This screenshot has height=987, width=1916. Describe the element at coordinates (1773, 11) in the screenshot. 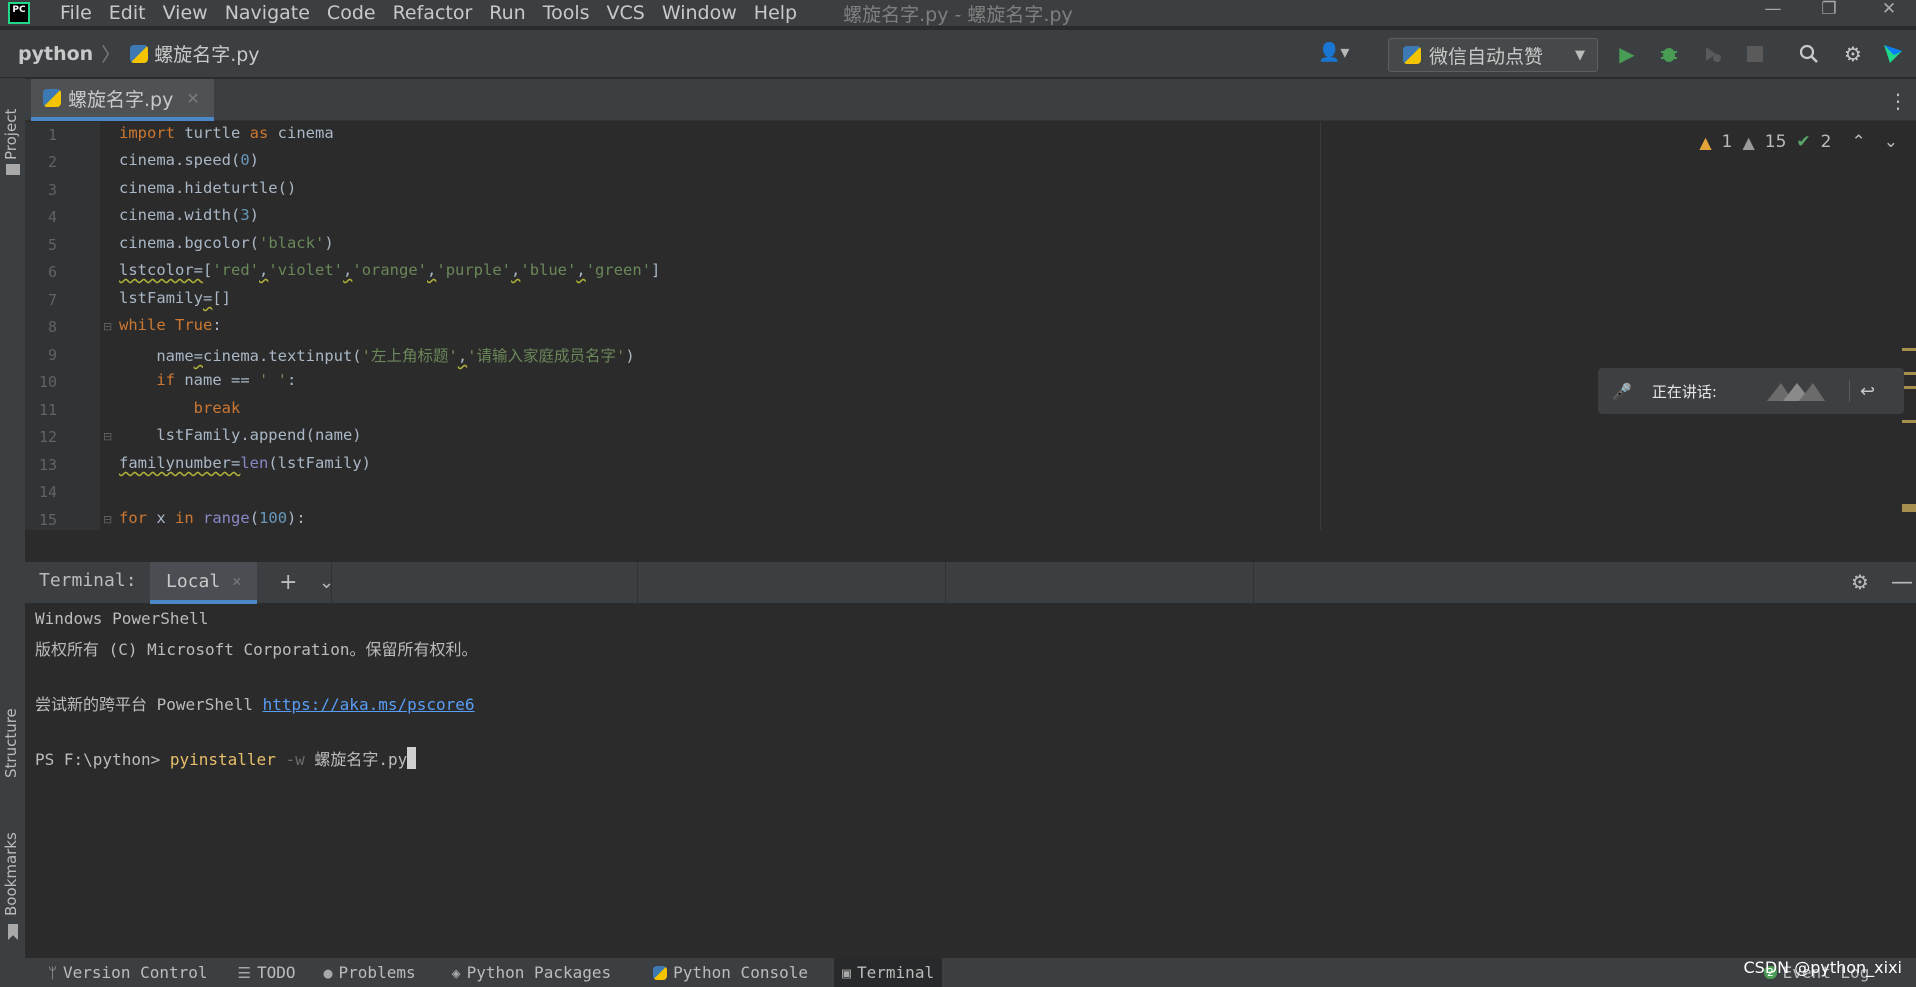

I see `minimize-button: —` at that location.